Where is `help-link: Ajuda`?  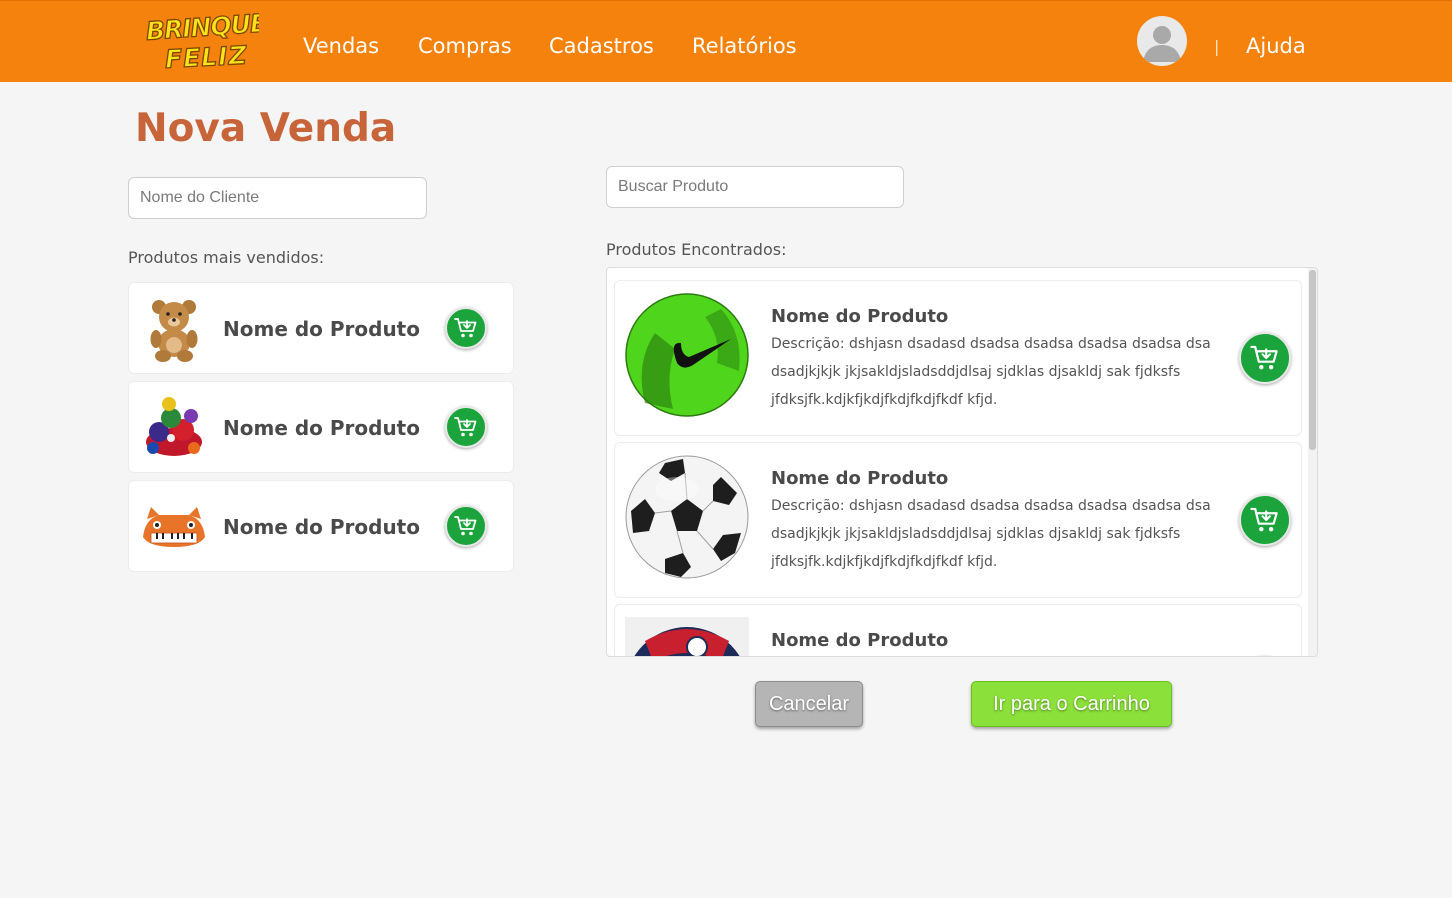 help-link: Ajuda is located at coordinates (1276, 46).